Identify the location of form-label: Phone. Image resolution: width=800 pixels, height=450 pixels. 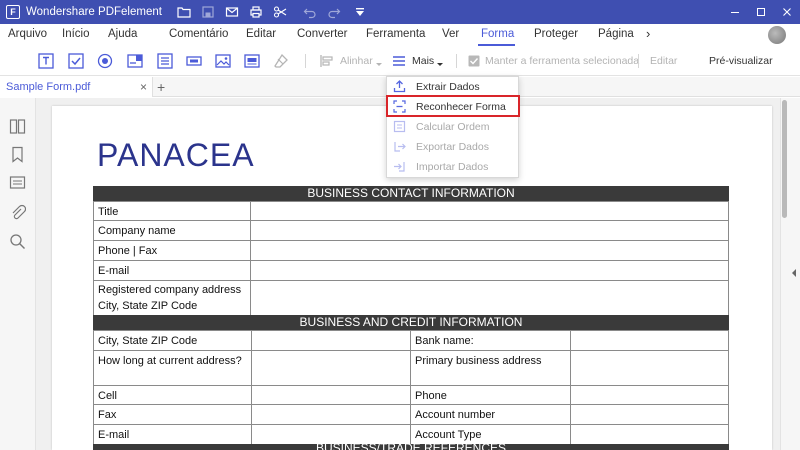
(490, 395).